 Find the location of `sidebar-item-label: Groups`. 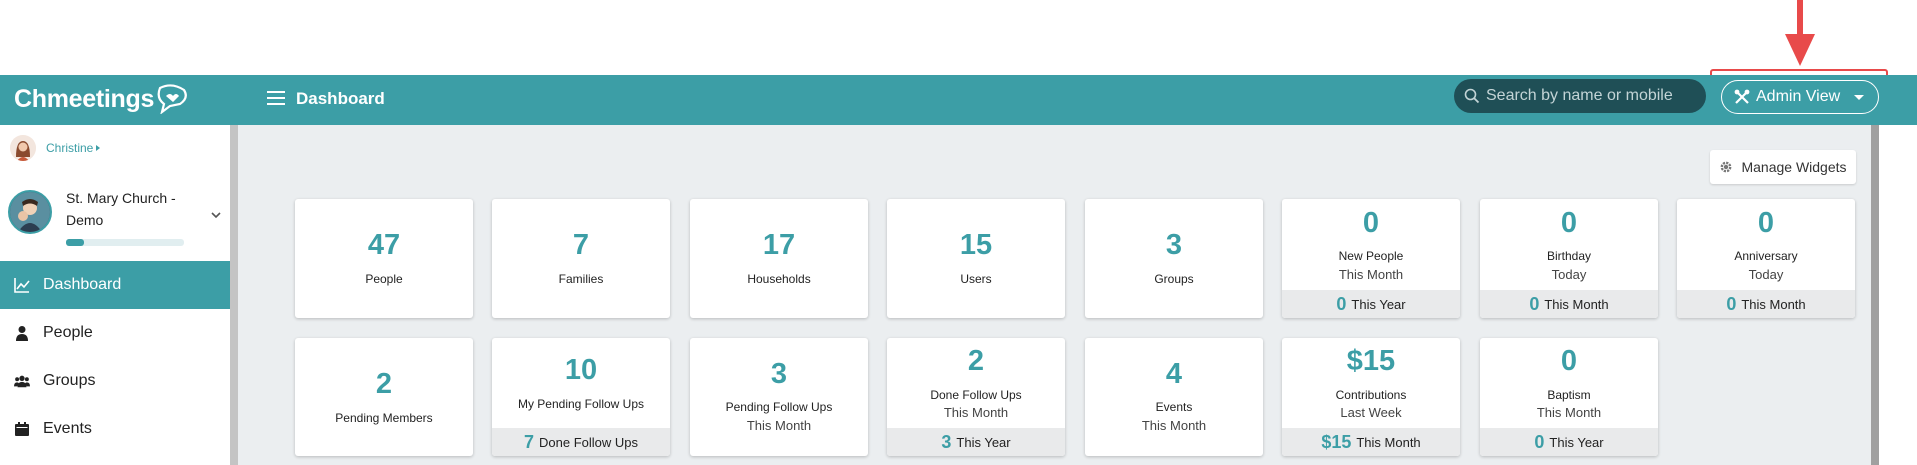

sidebar-item-label: Groups is located at coordinates (69, 380).